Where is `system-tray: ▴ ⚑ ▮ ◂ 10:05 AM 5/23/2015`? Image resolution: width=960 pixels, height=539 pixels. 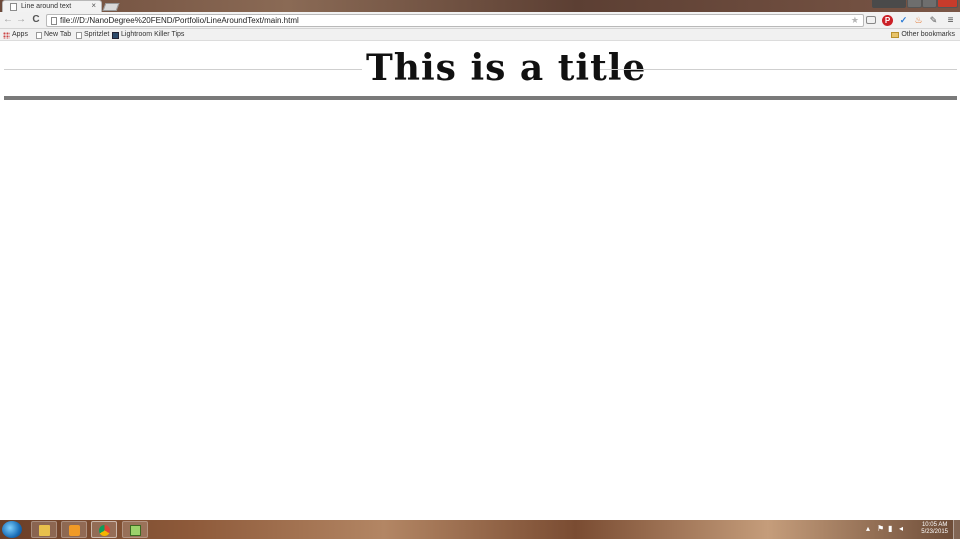 system-tray: ▴ ⚑ ▮ ◂ 10:05 AM 5/23/2015 is located at coordinates (911, 529).